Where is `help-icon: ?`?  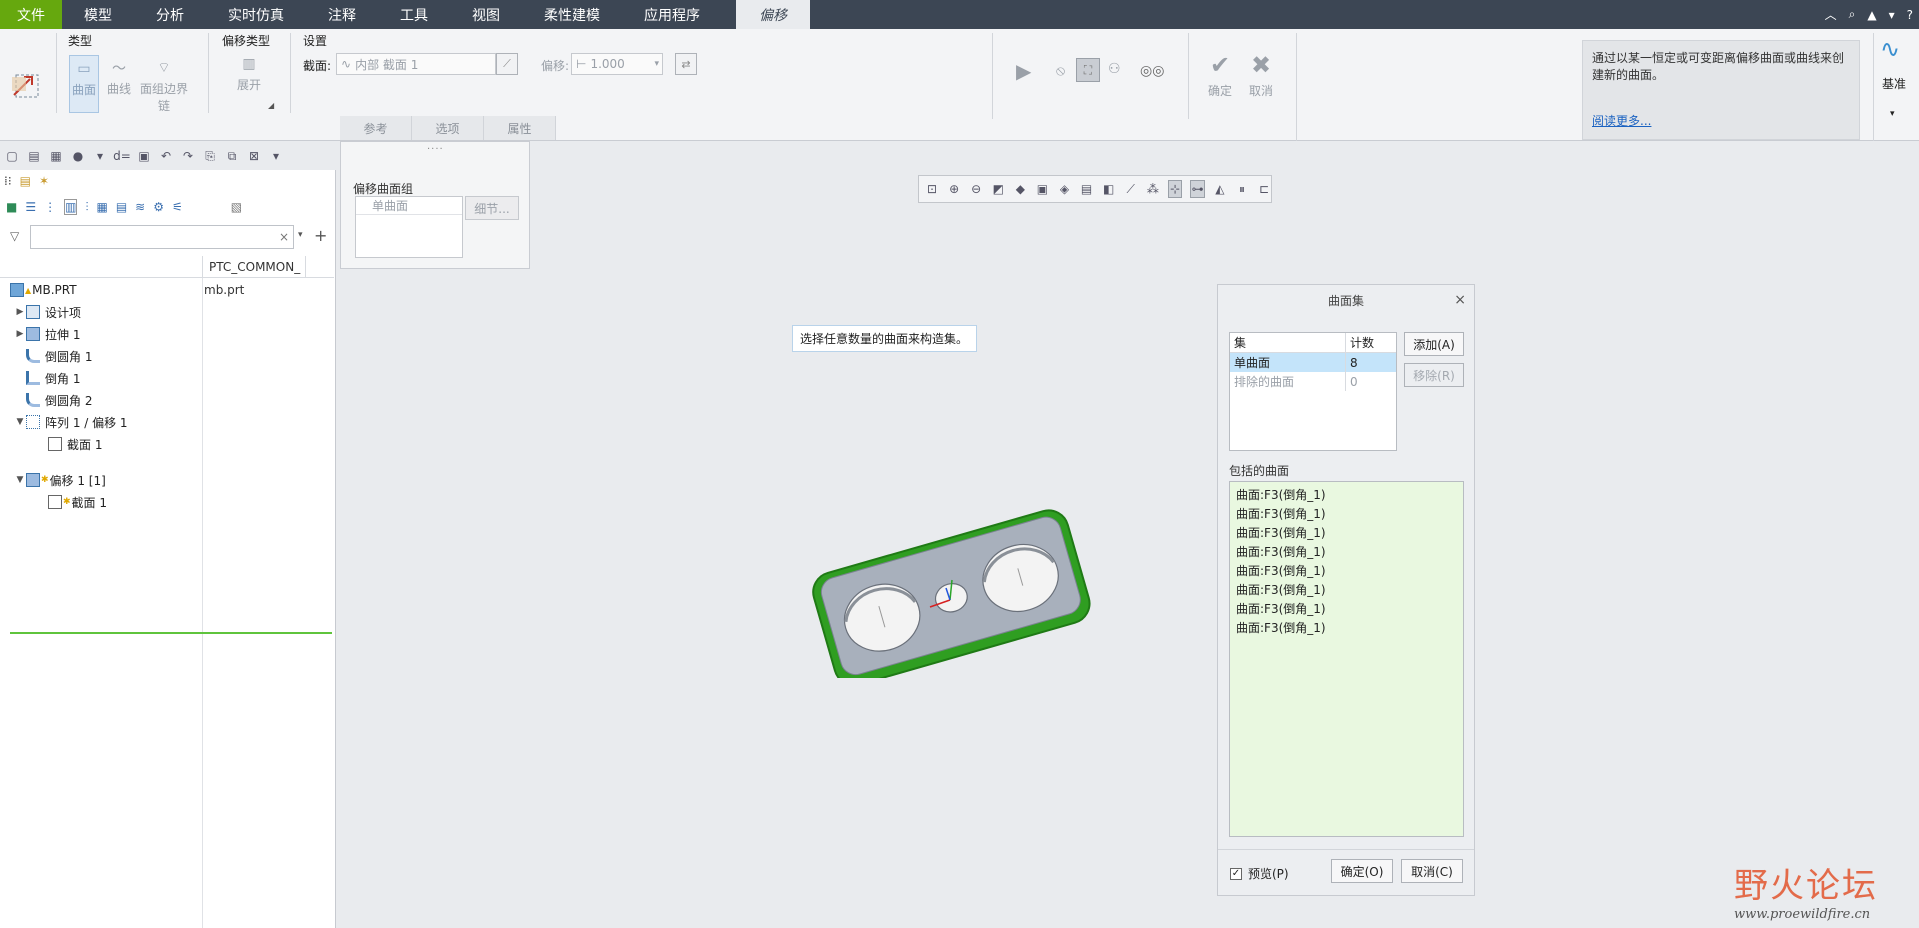
help-icon: ? is located at coordinates (1910, 15).